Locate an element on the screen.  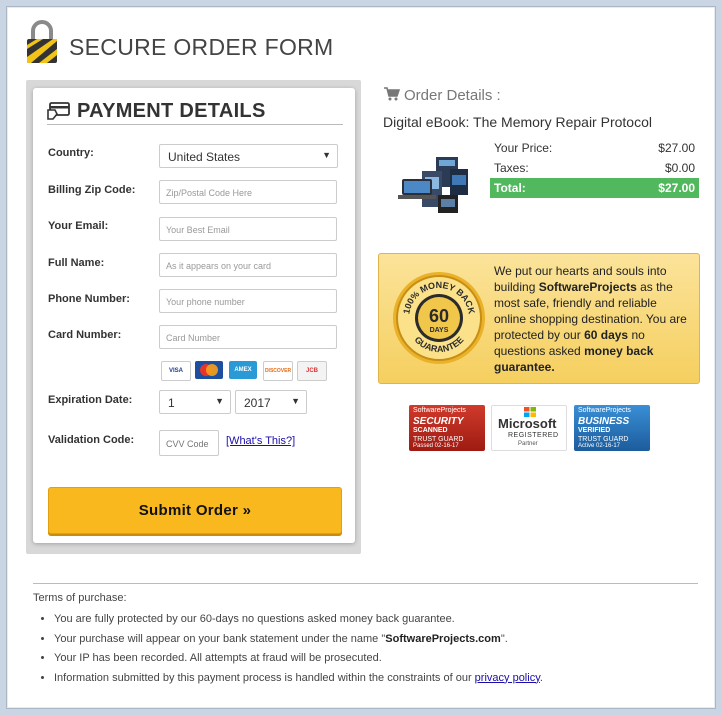
cart-icon is located at coordinates (392, 94).